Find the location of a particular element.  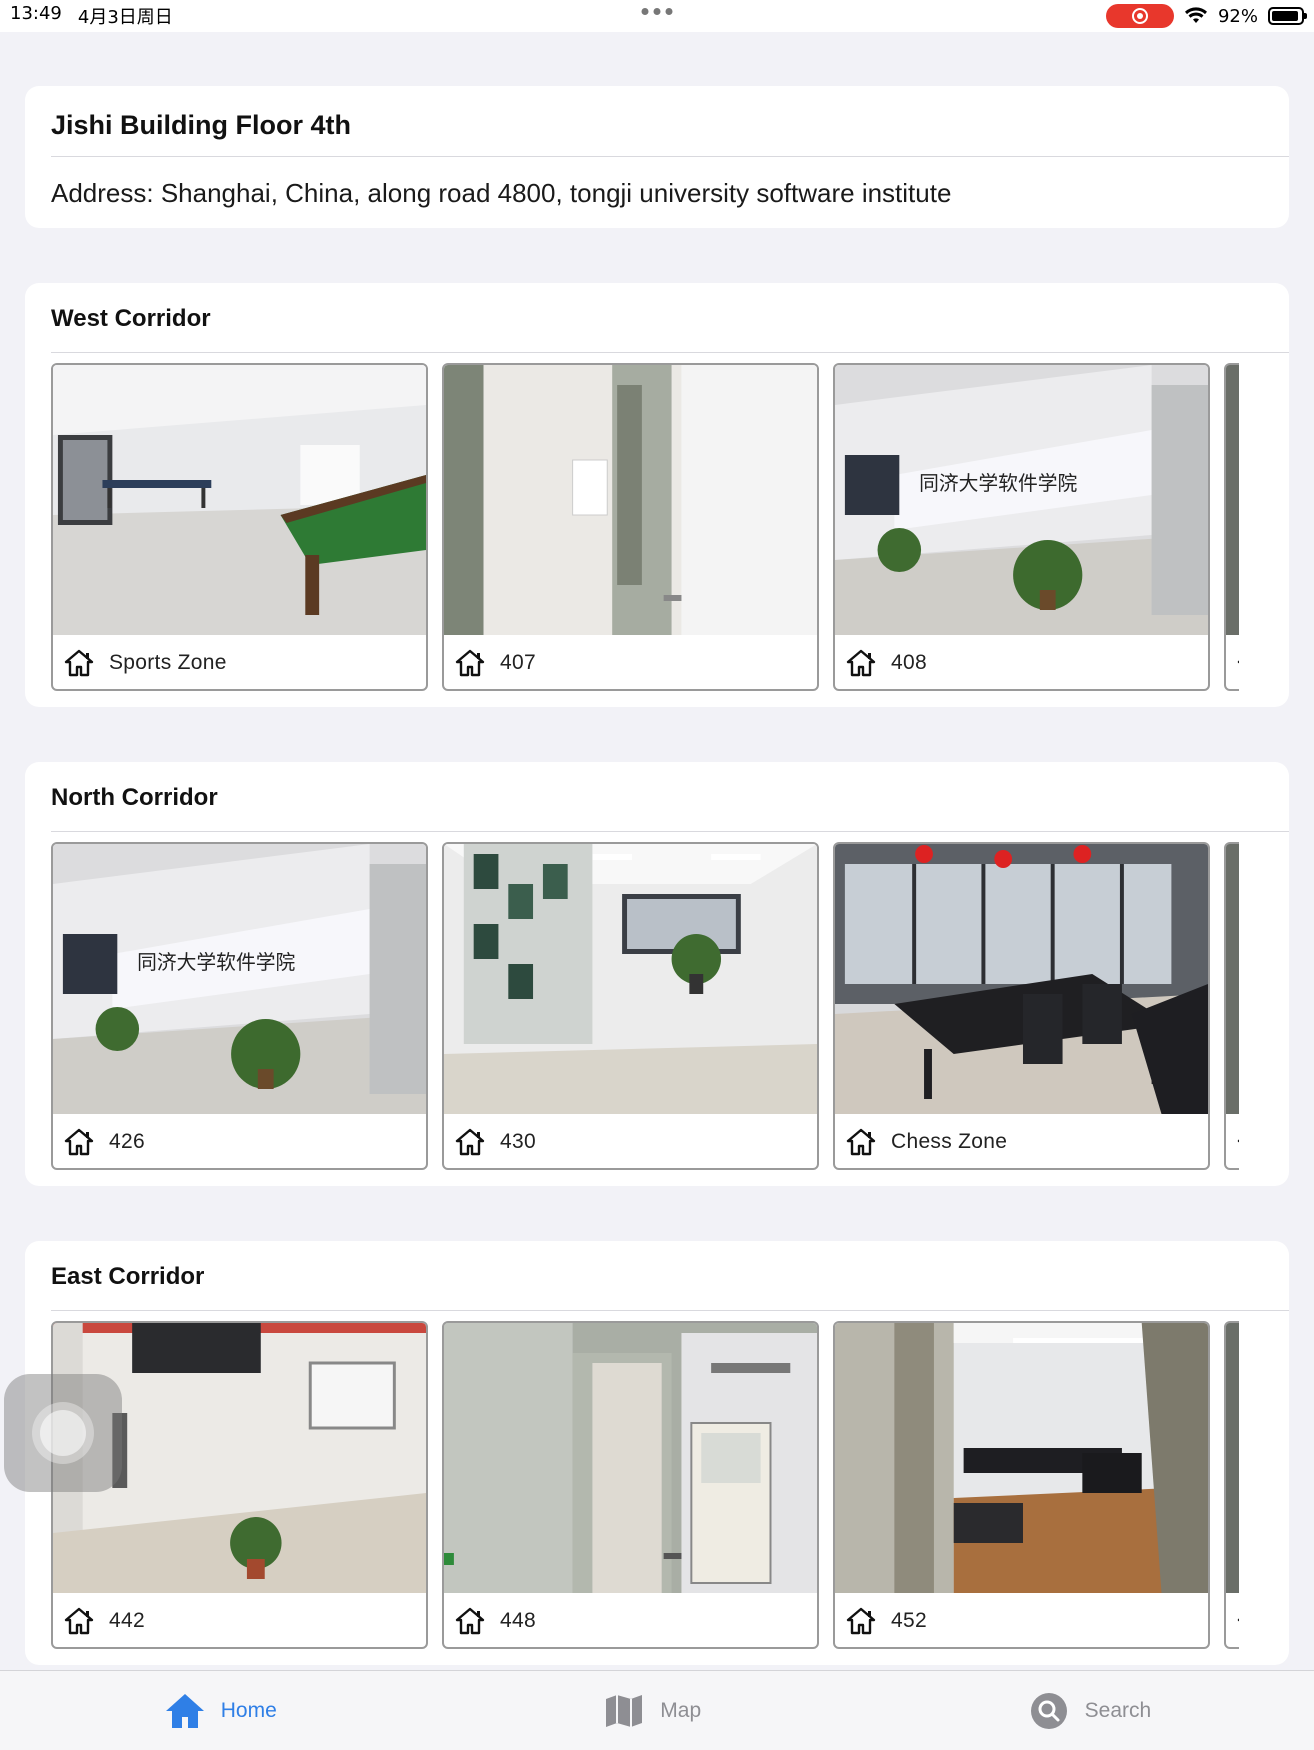

room-label: 448 is located at coordinates (518, 1620).